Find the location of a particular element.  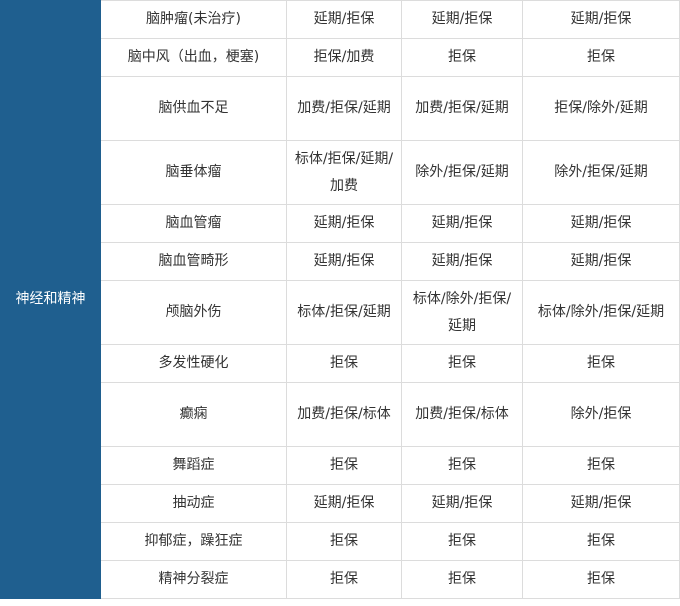

table-row: 多发性硬化 拒保 拒保 拒保 is located at coordinates (340, 363).